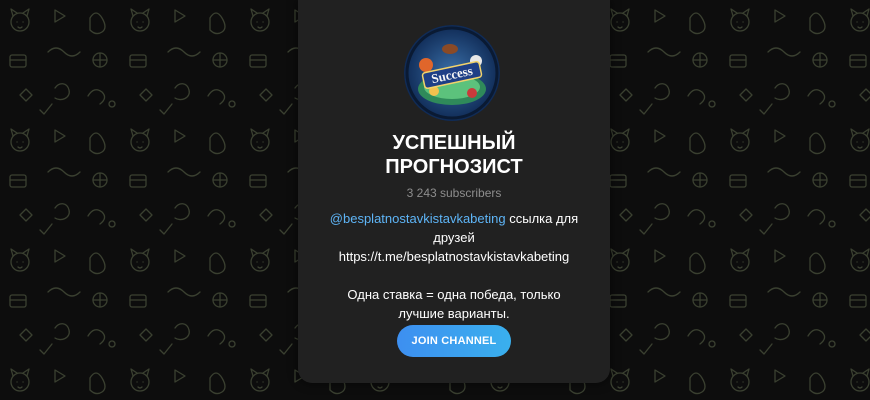 The height and width of the screenshot is (400, 870). I want to click on channel-avatar: Success, so click(452, 73).